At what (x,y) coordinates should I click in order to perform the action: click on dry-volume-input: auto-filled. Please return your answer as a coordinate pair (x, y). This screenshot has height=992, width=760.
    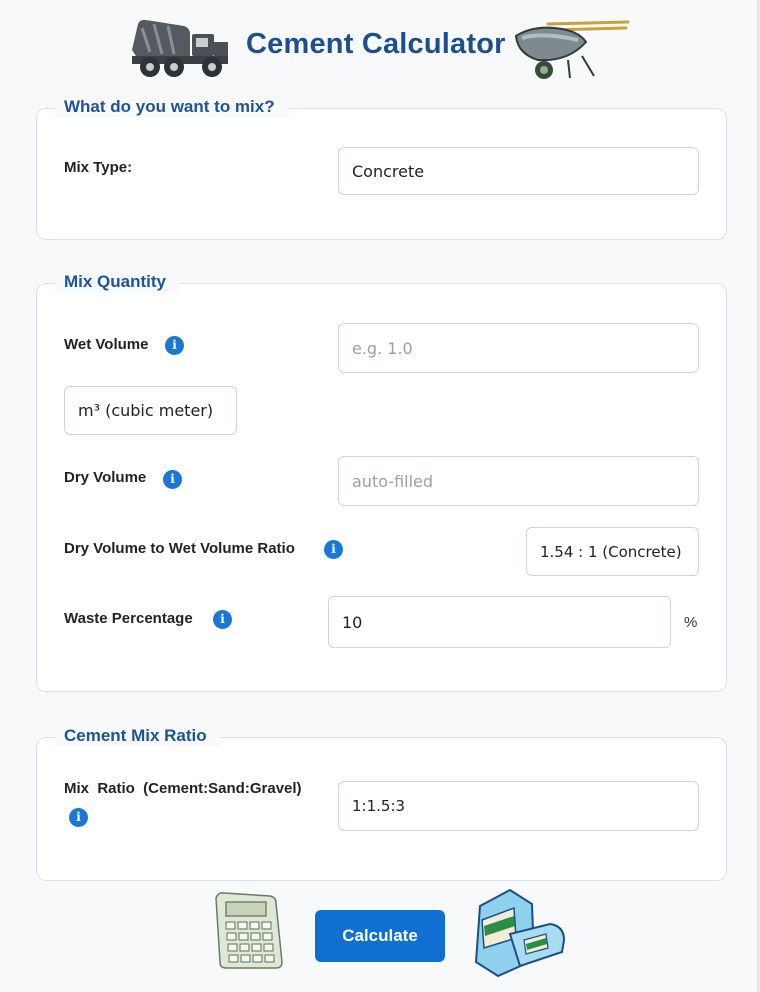
    Looking at the image, I should click on (518, 481).